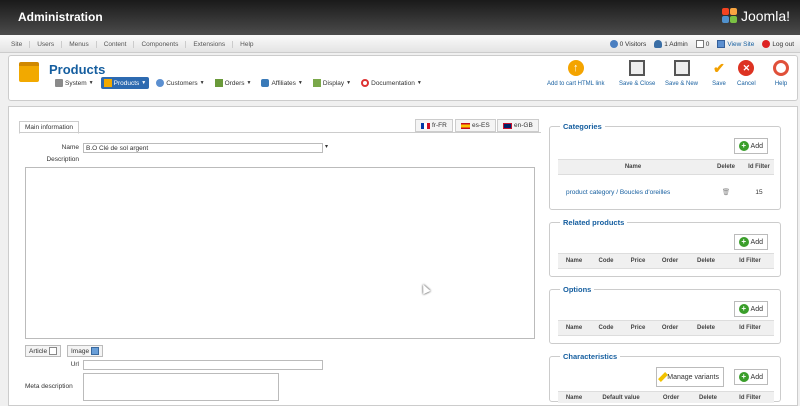 This screenshot has width=800, height=406. Describe the element at coordinates (637, 68) in the screenshot. I see `floppy-icon` at that location.